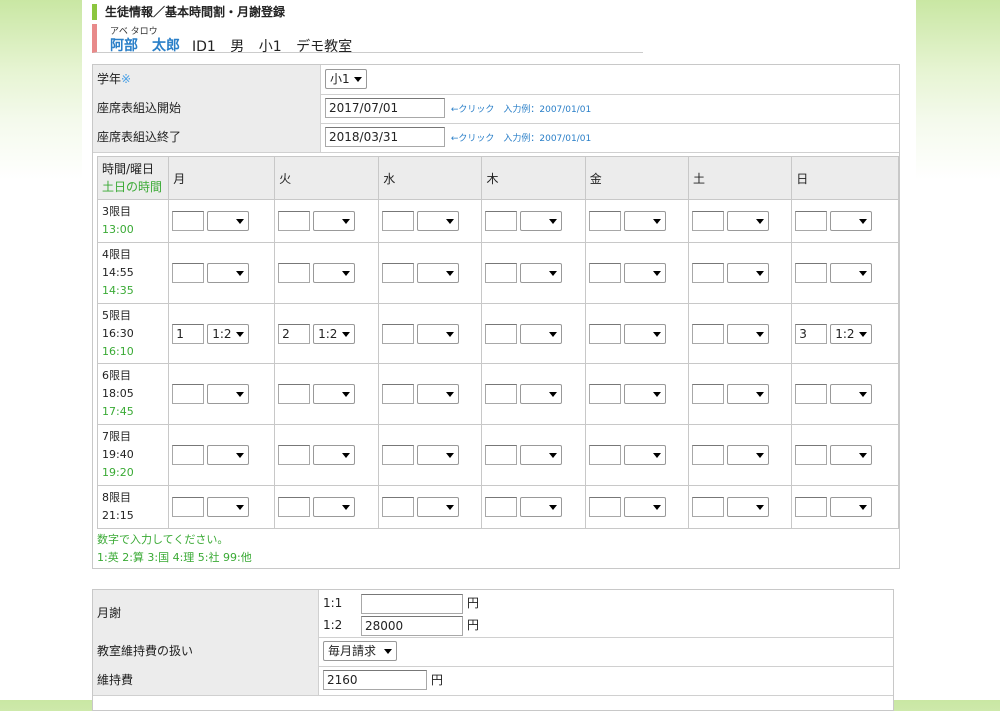 Image resolution: width=1000 pixels, height=711 pixels. I want to click on grade-label: 学年※, so click(207, 79).